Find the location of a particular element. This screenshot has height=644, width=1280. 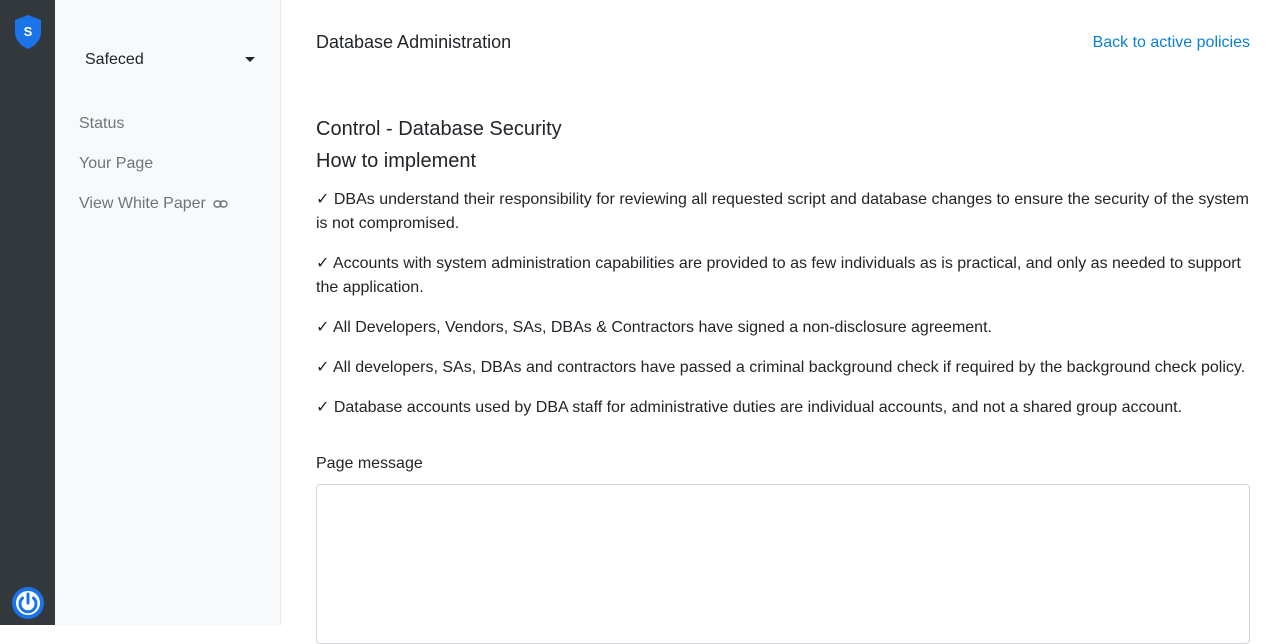

caret-down-icon is located at coordinates (250, 59).